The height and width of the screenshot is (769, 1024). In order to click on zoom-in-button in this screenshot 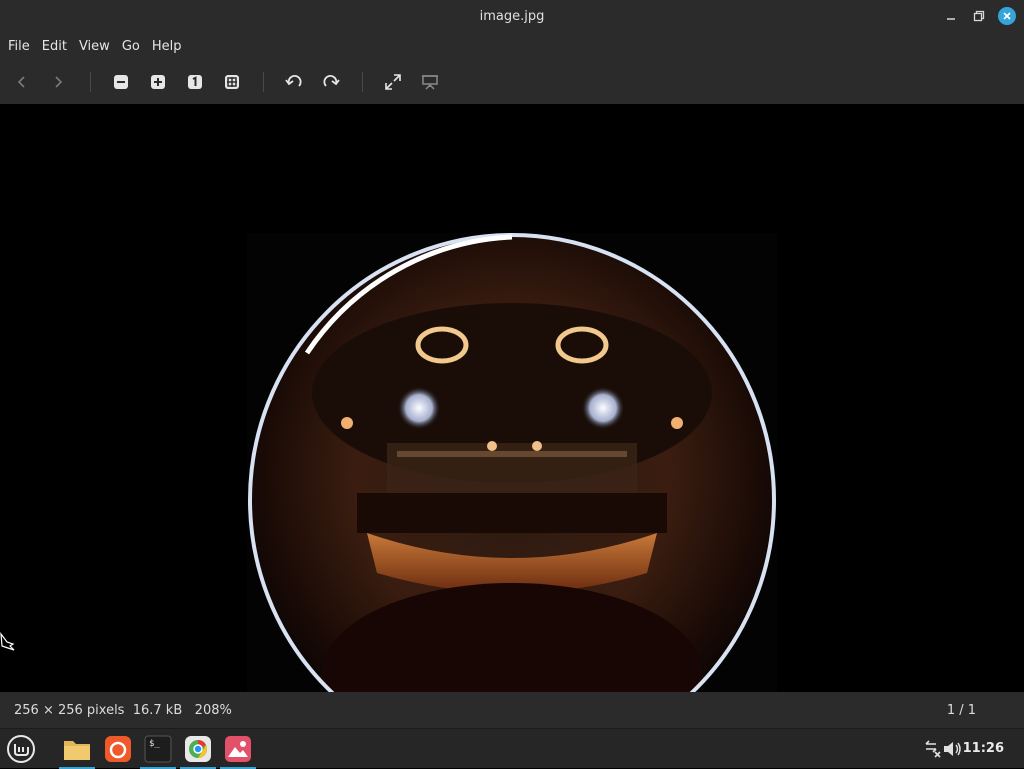, I will do `click(158, 82)`.